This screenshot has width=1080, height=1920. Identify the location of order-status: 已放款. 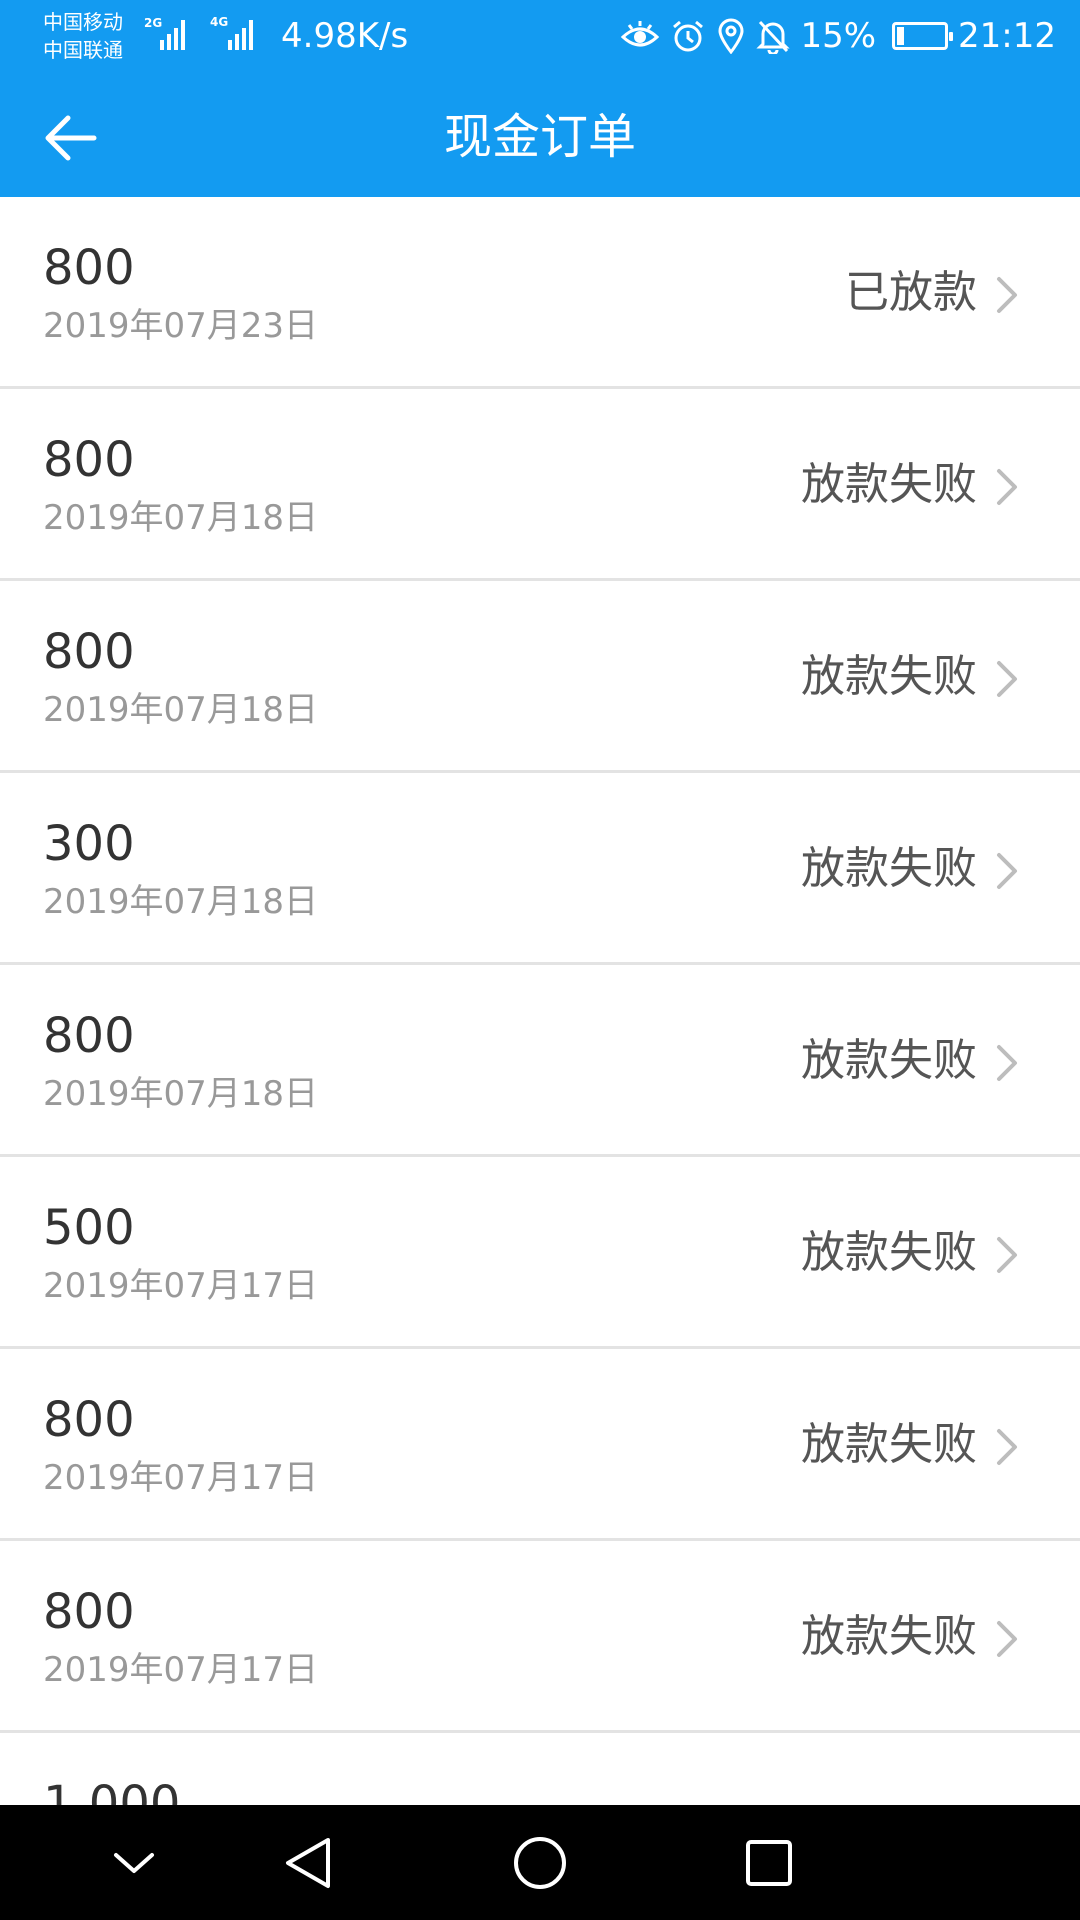
(911, 292).